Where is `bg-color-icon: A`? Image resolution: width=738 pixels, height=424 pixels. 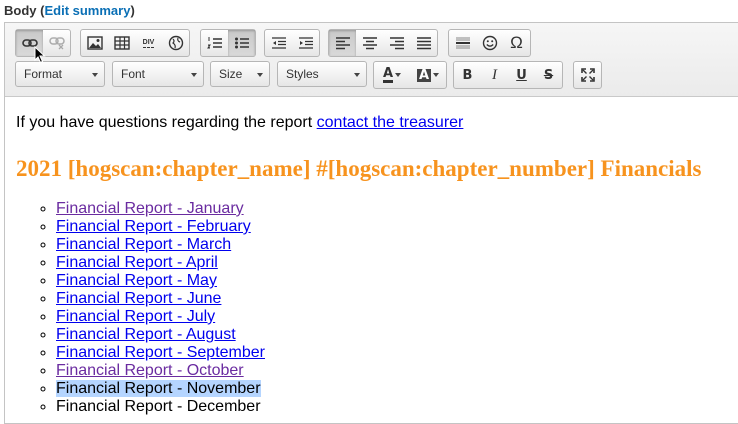 bg-color-icon: A is located at coordinates (424, 75).